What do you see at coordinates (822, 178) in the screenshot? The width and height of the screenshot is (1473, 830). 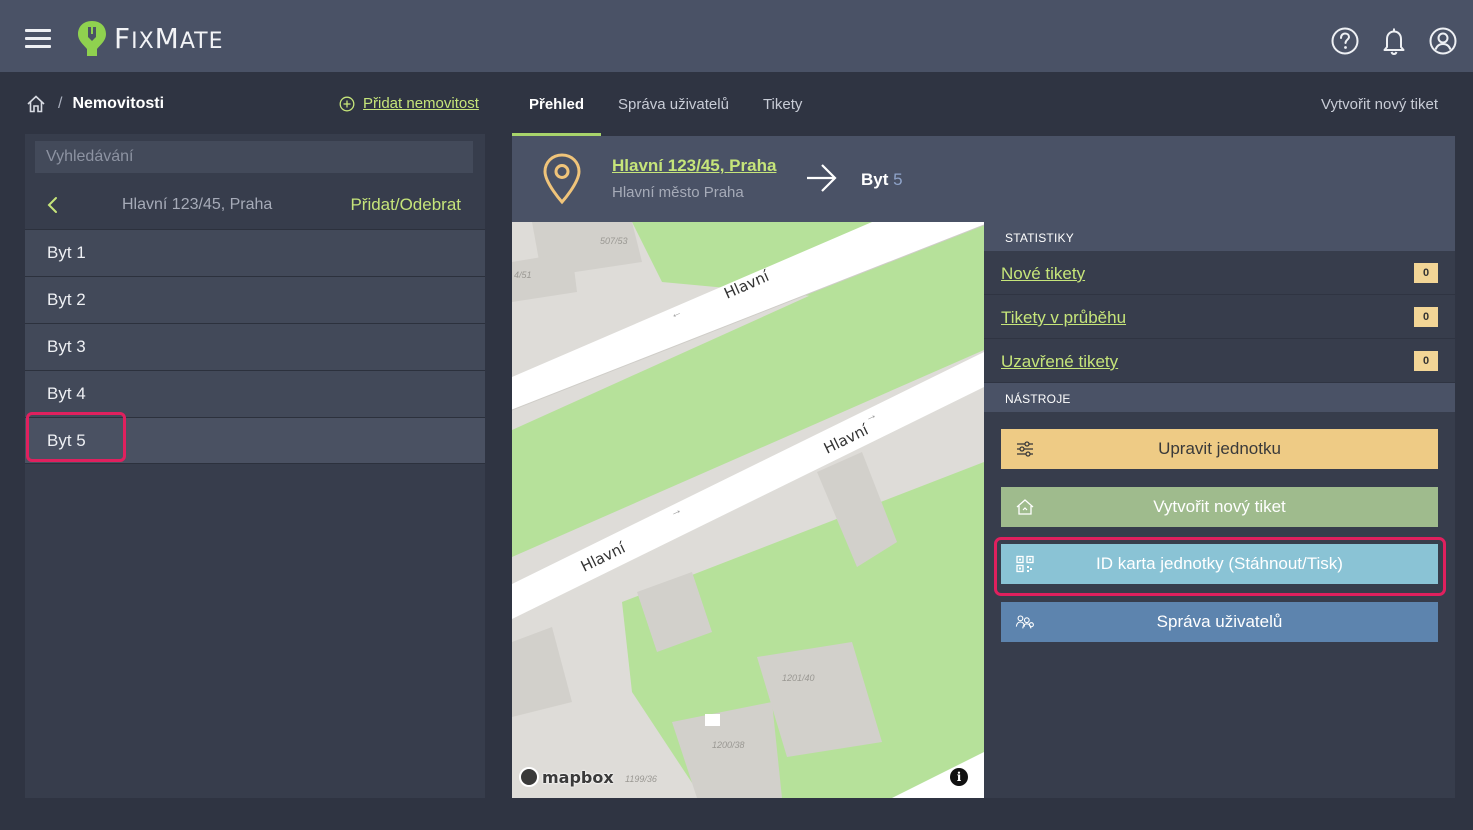 I see `arrow-right-icon` at bounding box center [822, 178].